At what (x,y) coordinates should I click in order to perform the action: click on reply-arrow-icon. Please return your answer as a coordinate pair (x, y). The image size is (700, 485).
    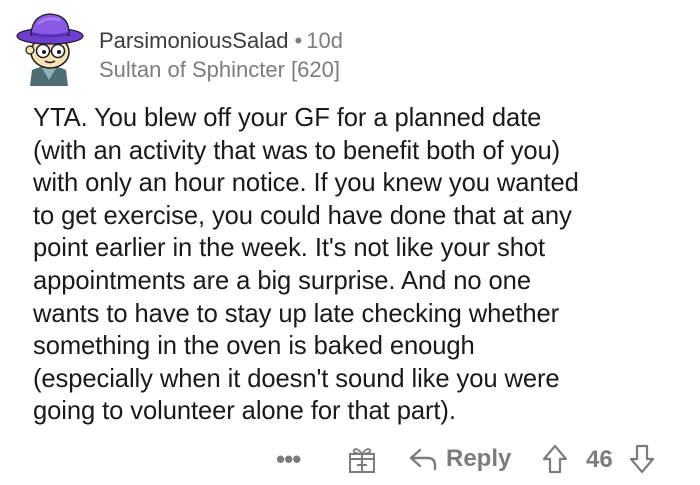
    Looking at the image, I should click on (423, 459).